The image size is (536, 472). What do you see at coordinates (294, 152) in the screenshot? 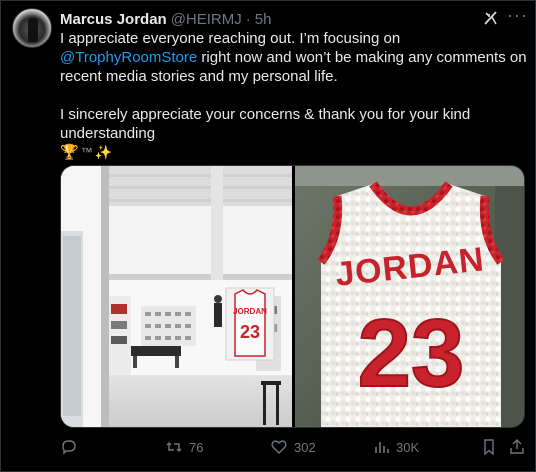
I see `emoji-row: 🏆 ™ ✨` at bounding box center [294, 152].